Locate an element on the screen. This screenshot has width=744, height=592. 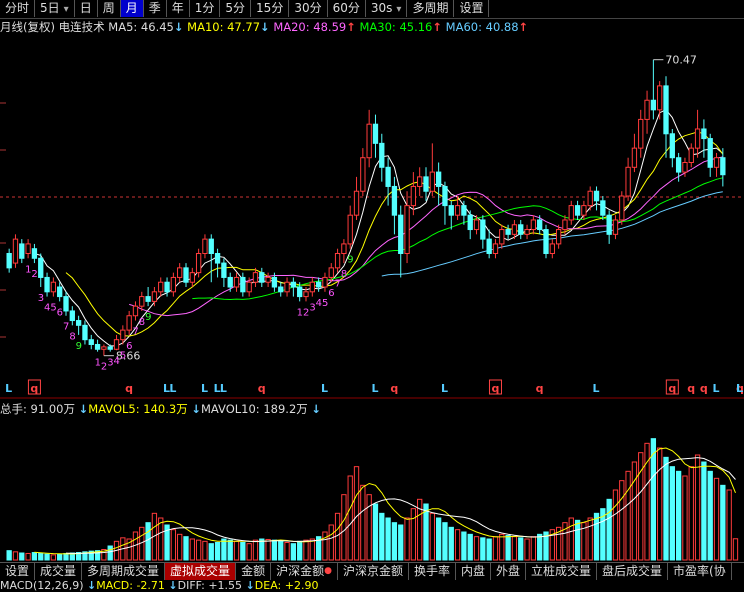
sequence-count-label: 6 is located at coordinates (129, 346).